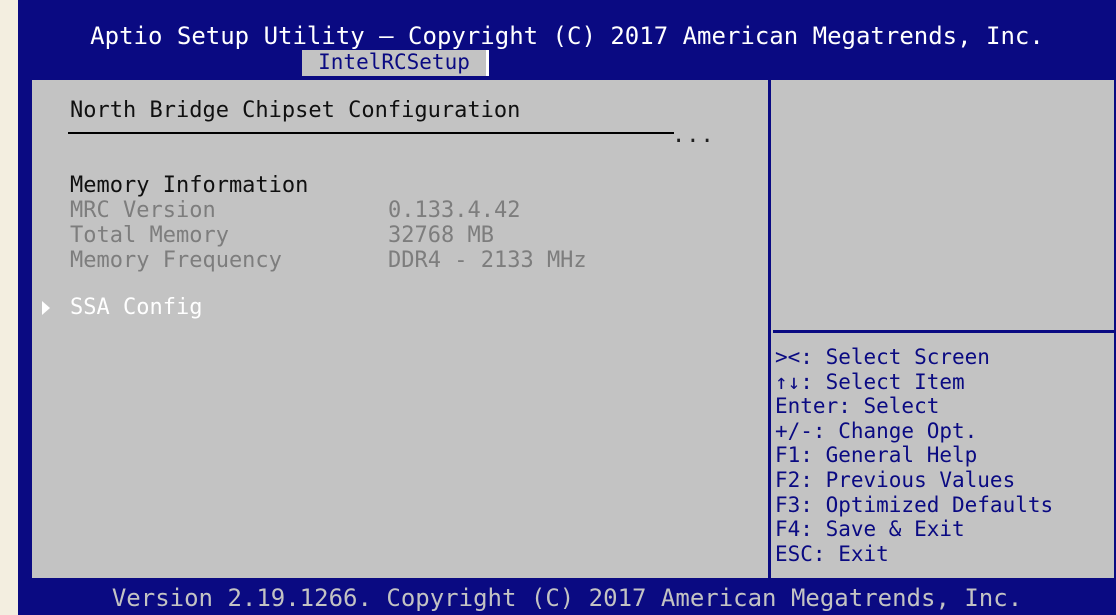  What do you see at coordinates (876, 455) in the screenshot?
I see `help-f1: F1: General Help` at bounding box center [876, 455].